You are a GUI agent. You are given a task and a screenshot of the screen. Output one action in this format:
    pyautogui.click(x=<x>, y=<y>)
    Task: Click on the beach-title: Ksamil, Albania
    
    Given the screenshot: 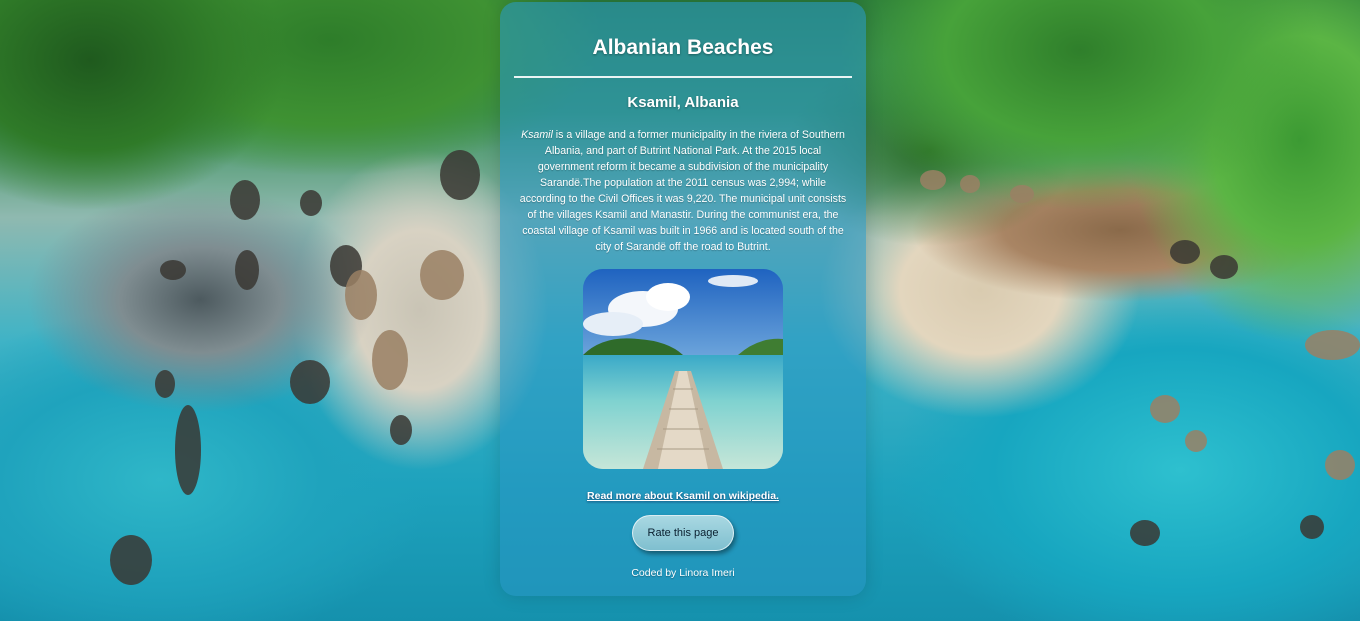 What is the action you would take?
    pyautogui.click(x=683, y=102)
    